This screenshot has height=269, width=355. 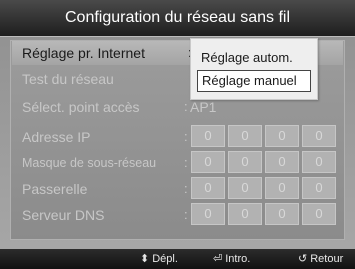 I want to click on hint-move: ⬍ Dépl., so click(x=159, y=259).